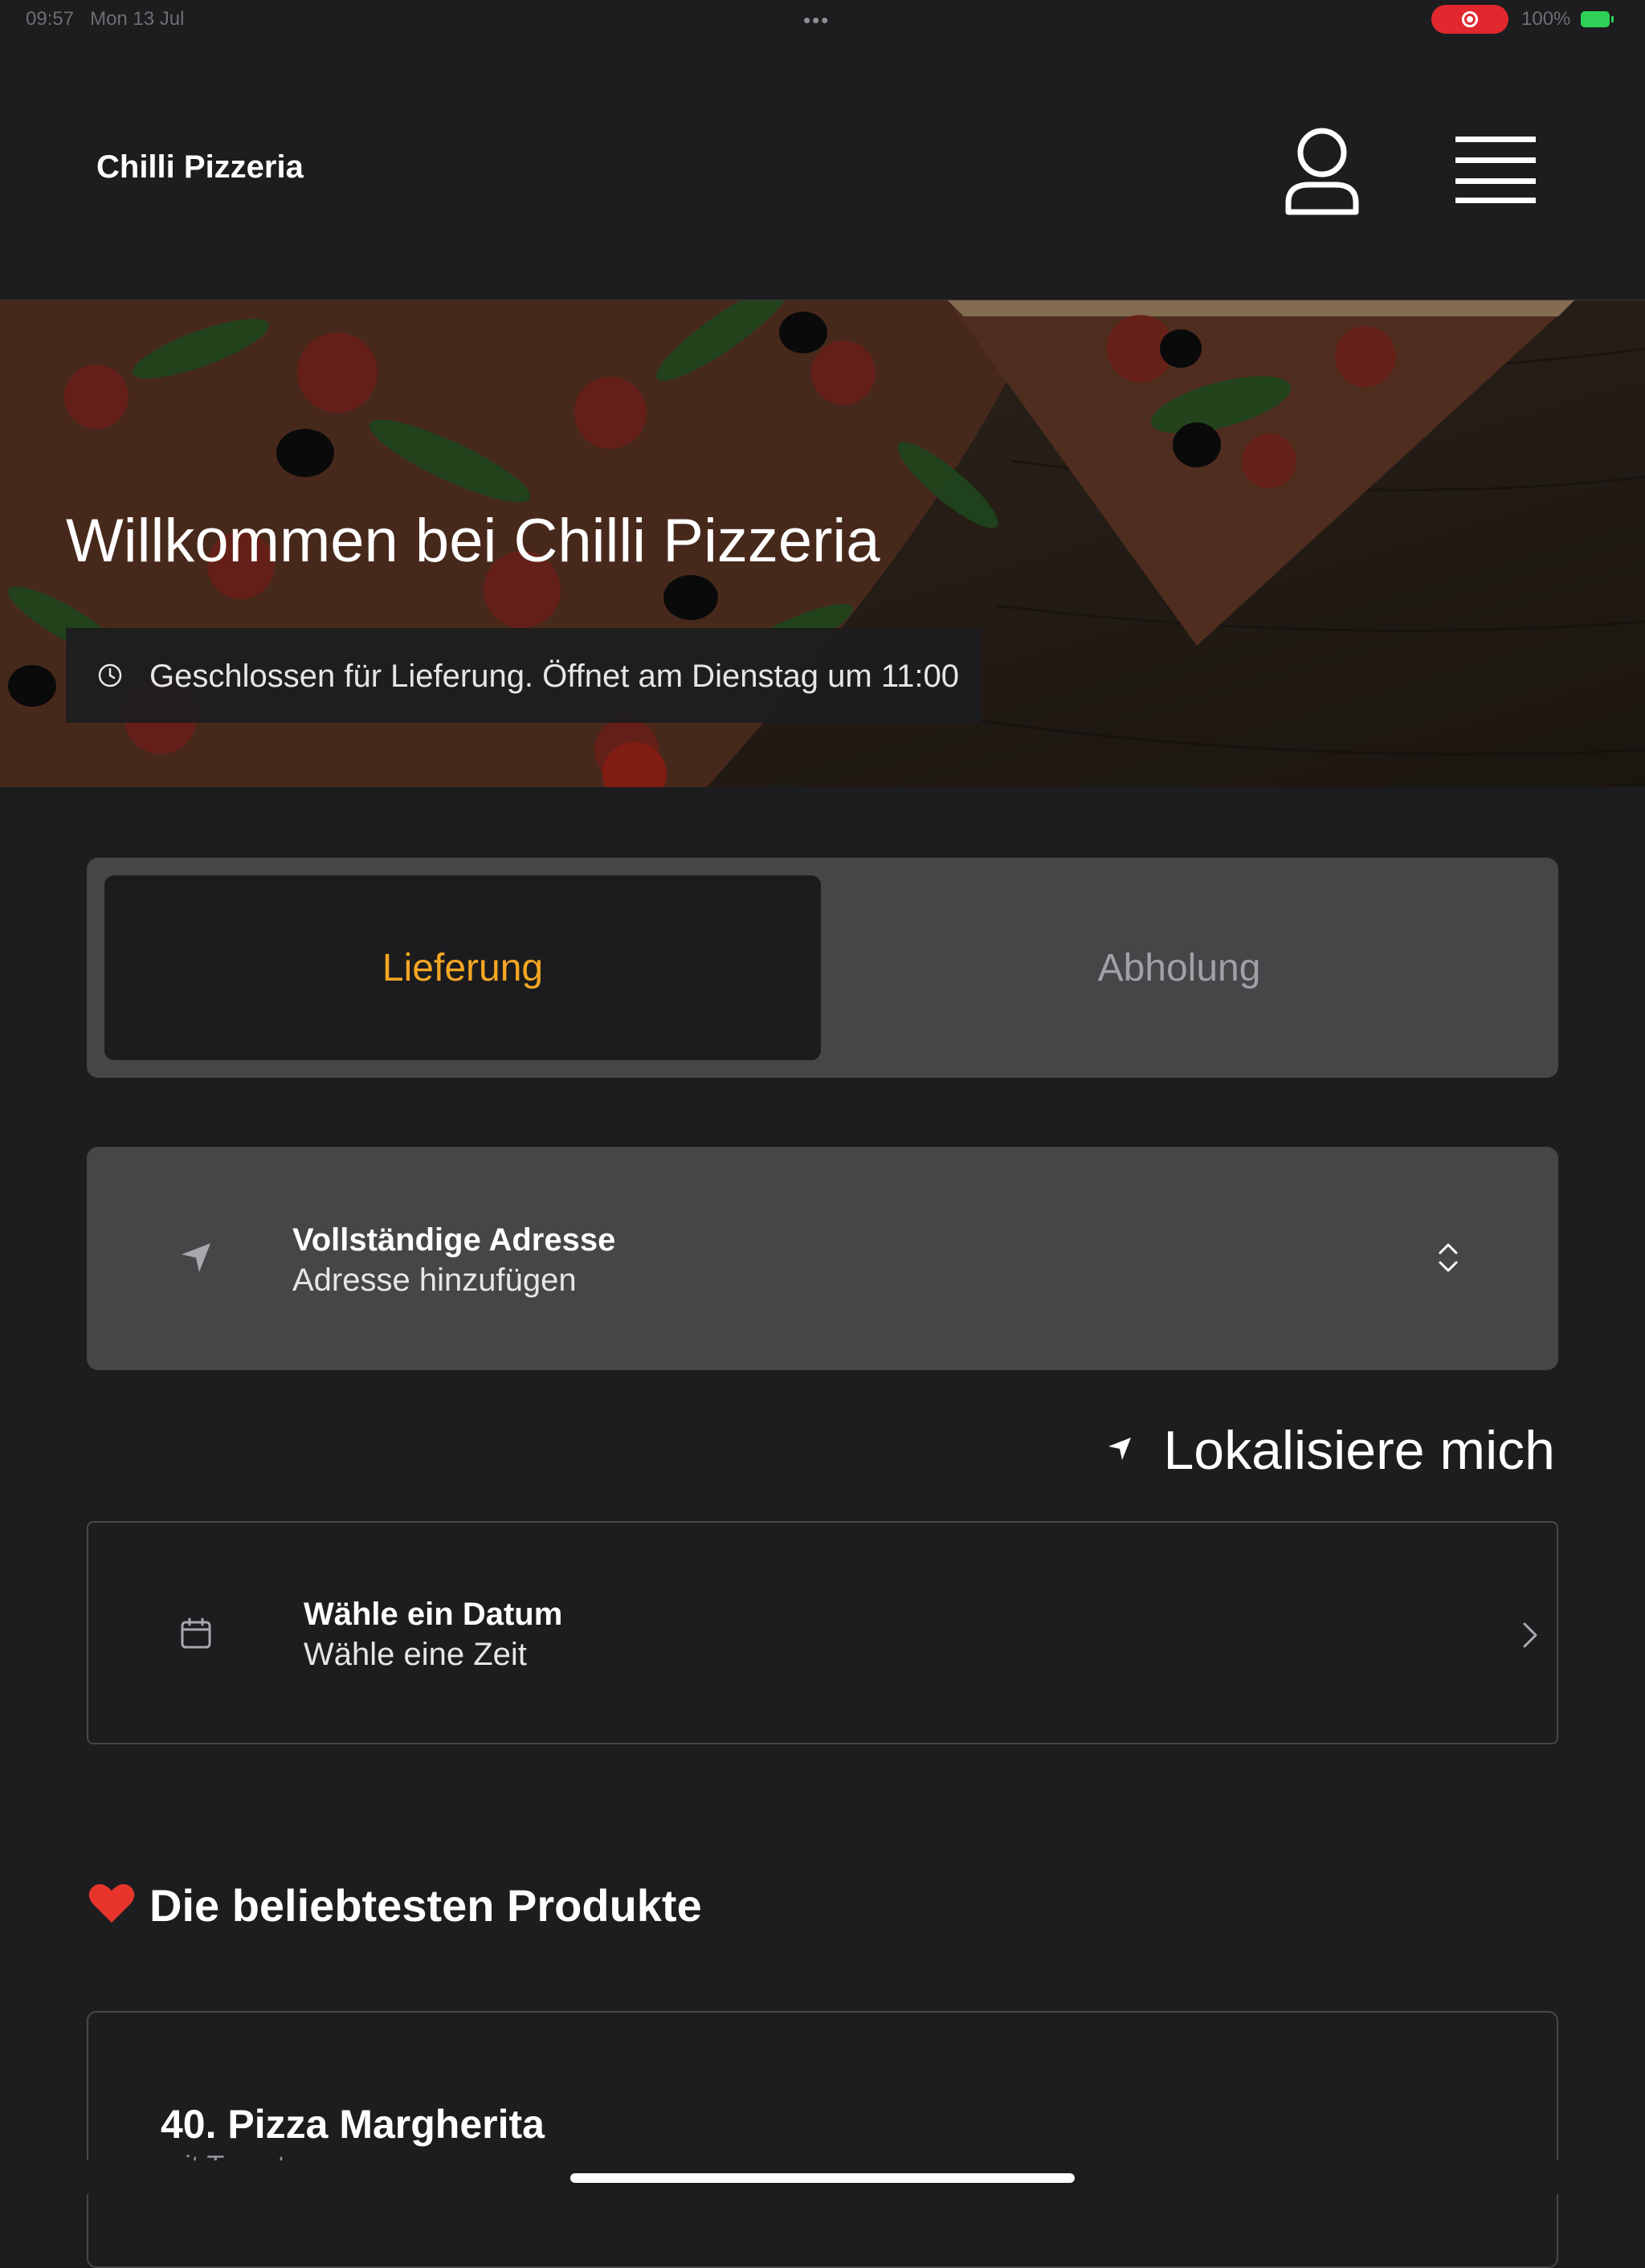  What do you see at coordinates (816, 21) in the screenshot?
I see `multitasking-dots-icon: •••` at bounding box center [816, 21].